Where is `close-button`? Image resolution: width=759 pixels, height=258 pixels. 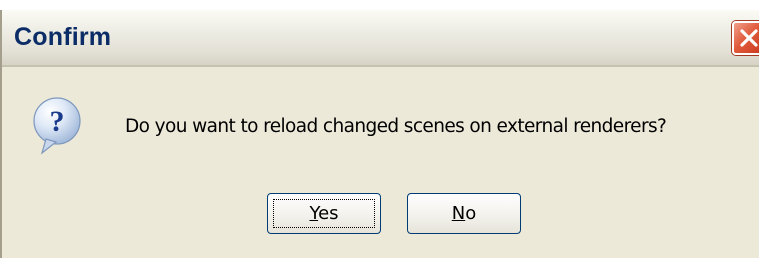 close-button is located at coordinates (745, 38).